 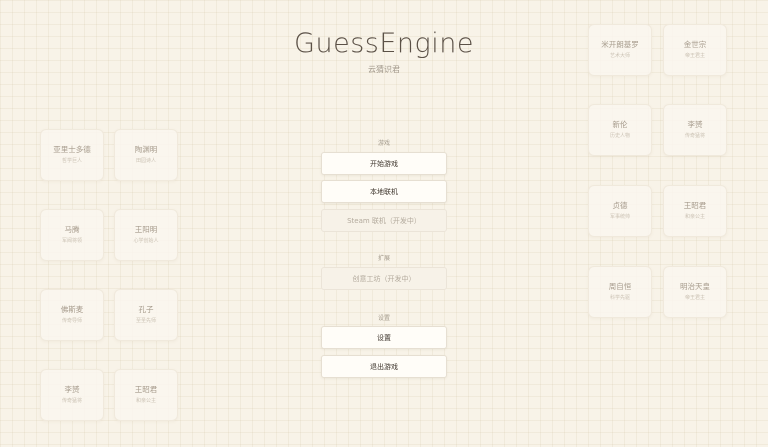 I want to click on character-role: 历史人物, so click(x=619, y=136).